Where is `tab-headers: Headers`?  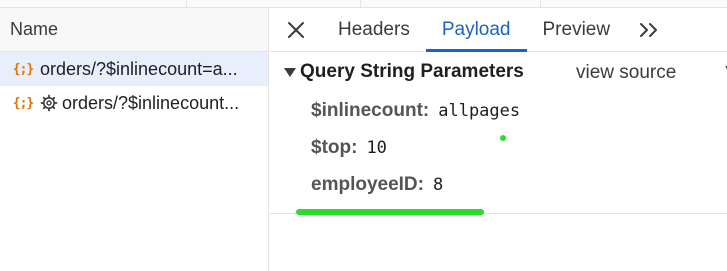 tab-headers: Headers is located at coordinates (374, 29).